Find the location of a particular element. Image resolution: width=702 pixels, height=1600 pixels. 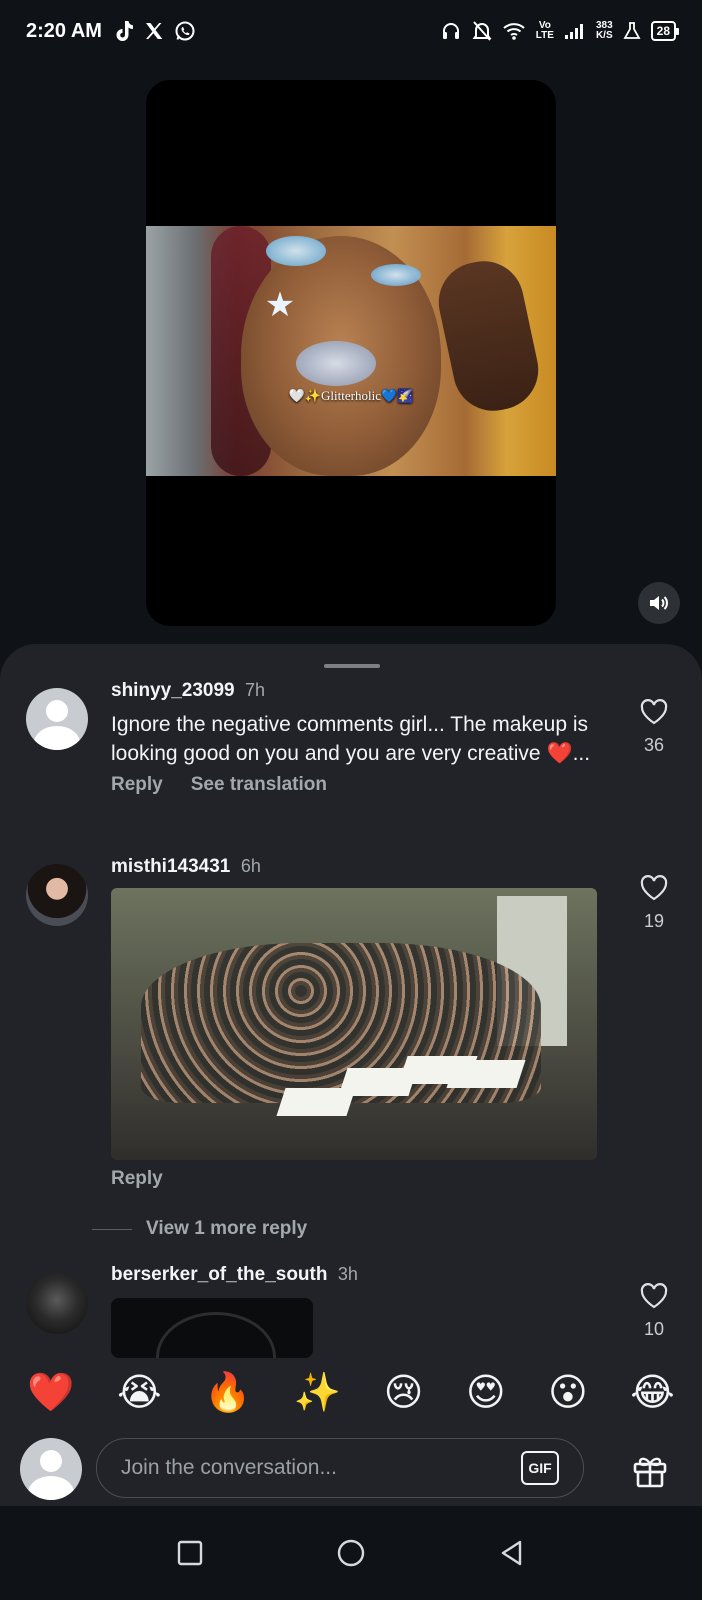

comment-image is located at coordinates (212, 1328).